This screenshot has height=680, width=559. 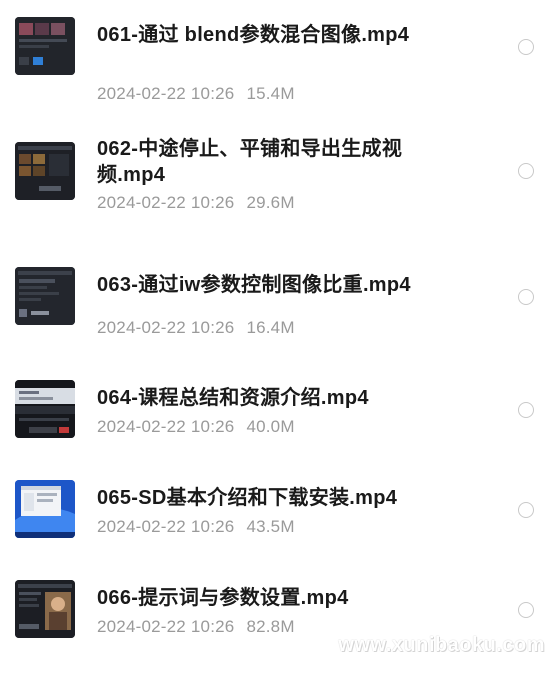 What do you see at coordinates (223, 598) in the screenshot?
I see `file-name: 066-提示词与参数设置.mp4` at bounding box center [223, 598].